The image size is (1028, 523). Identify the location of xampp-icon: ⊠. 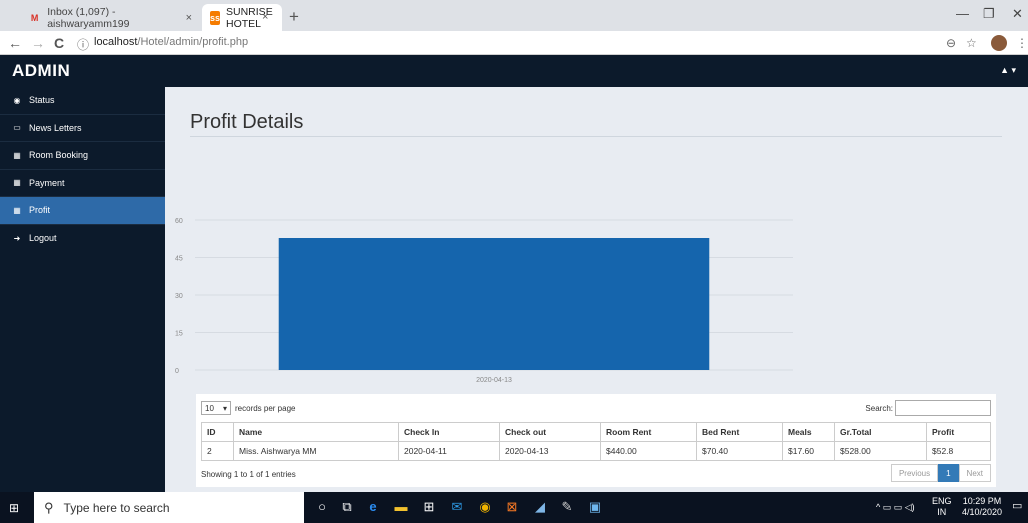
(512, 507).